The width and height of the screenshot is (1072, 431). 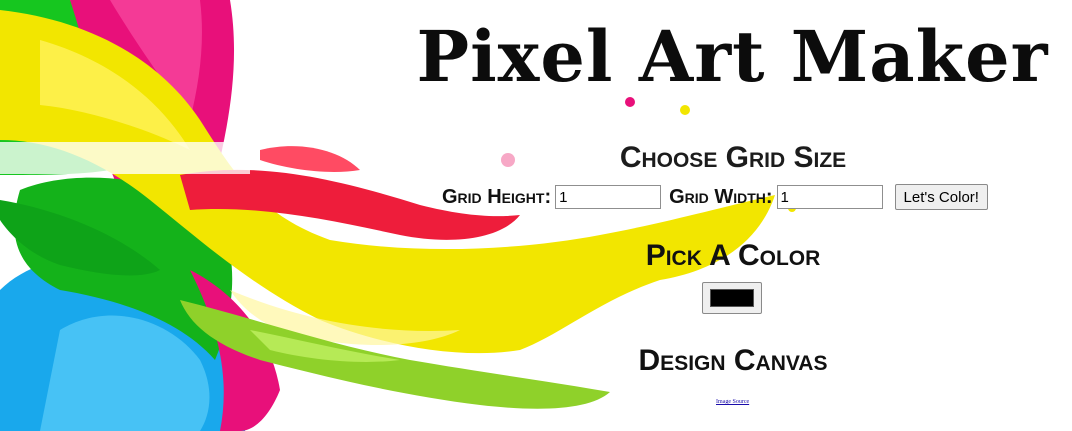 I want to click on grid-height-label: Grid Height:, so click(x=497, y=196).